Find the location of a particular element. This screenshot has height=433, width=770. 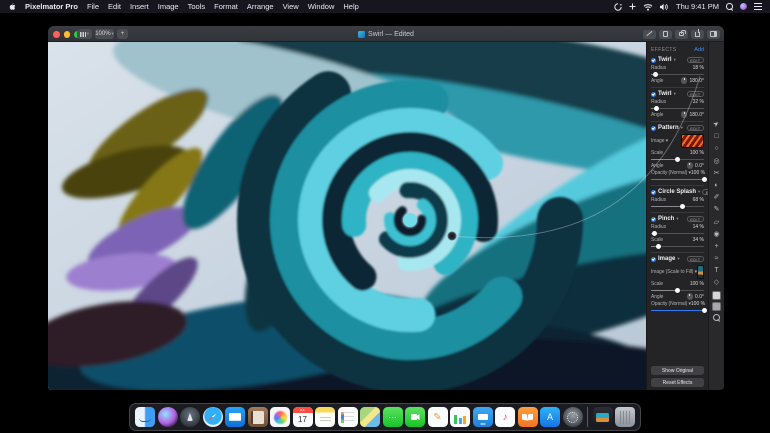

menu-help: Help is located at coordinates (350, 6).